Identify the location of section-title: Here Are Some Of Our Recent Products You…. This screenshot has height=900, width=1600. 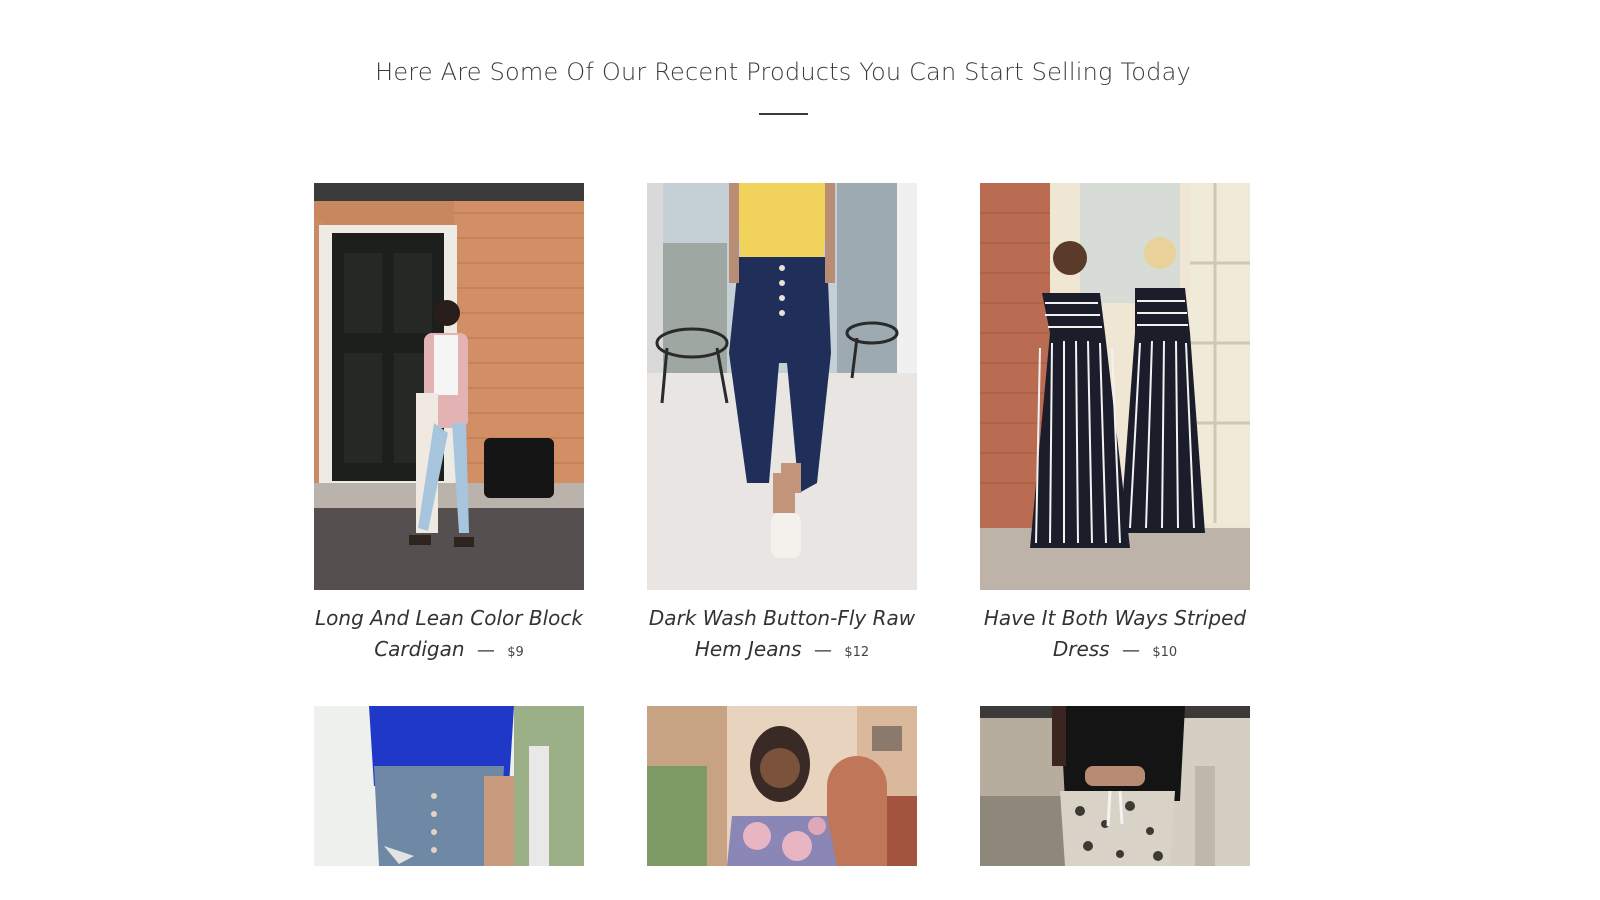
(783, 72).